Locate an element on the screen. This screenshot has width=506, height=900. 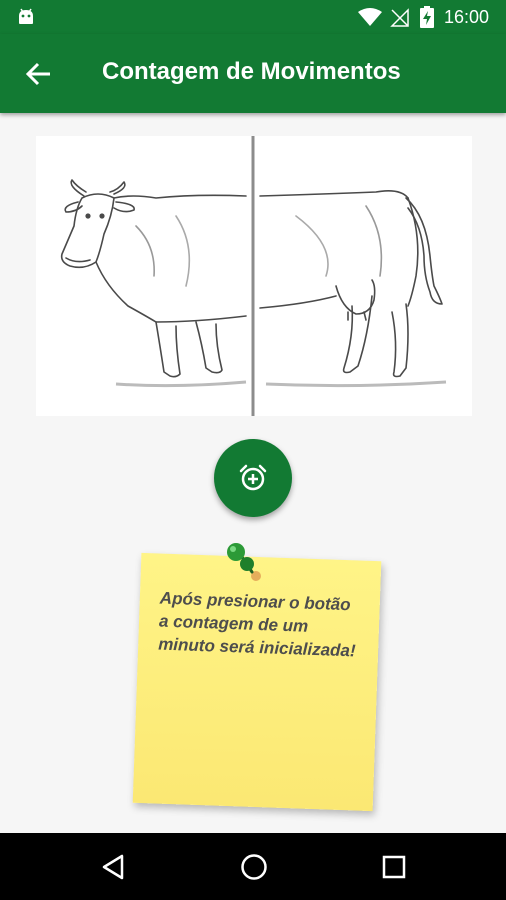
recents-square-icon is located at coordinates (394, 867).